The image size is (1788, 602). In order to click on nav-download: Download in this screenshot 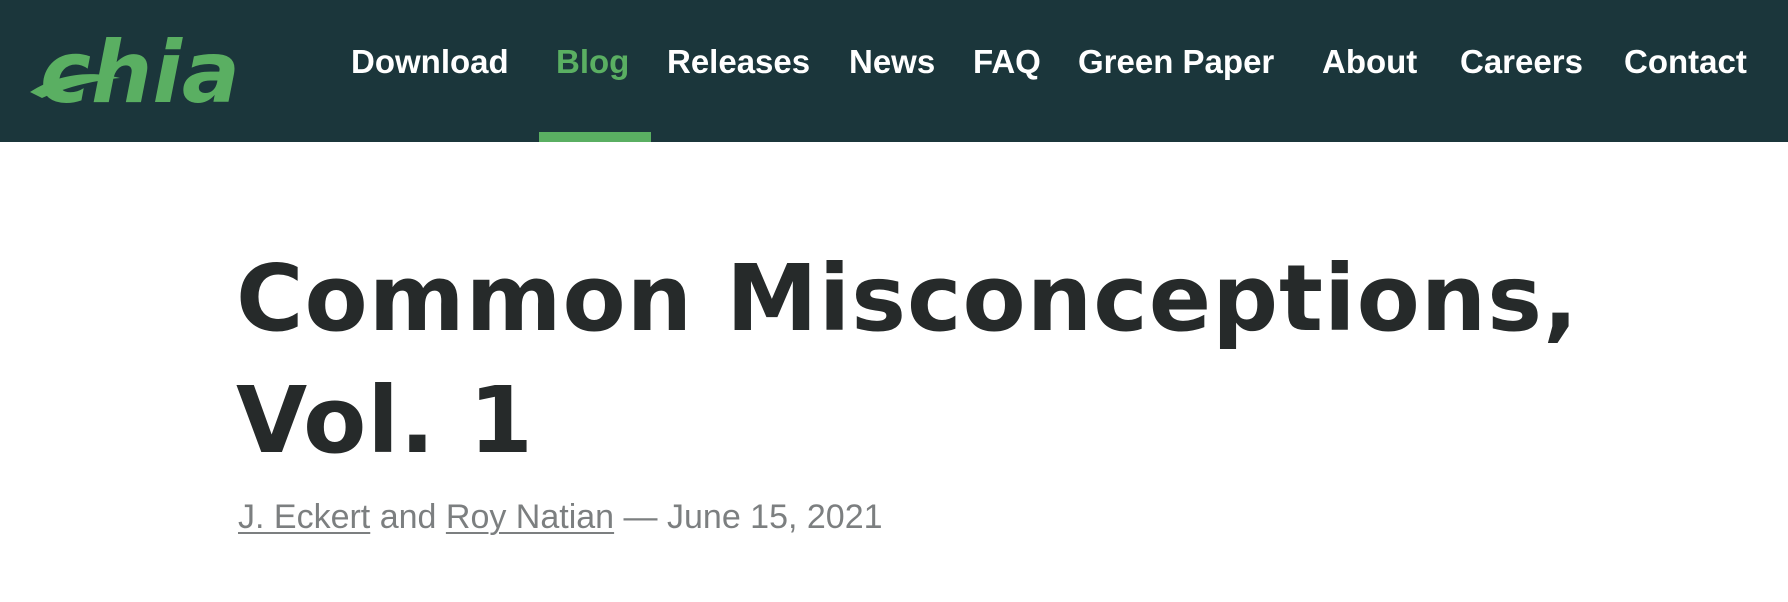, I will do `click(430, 62)`.